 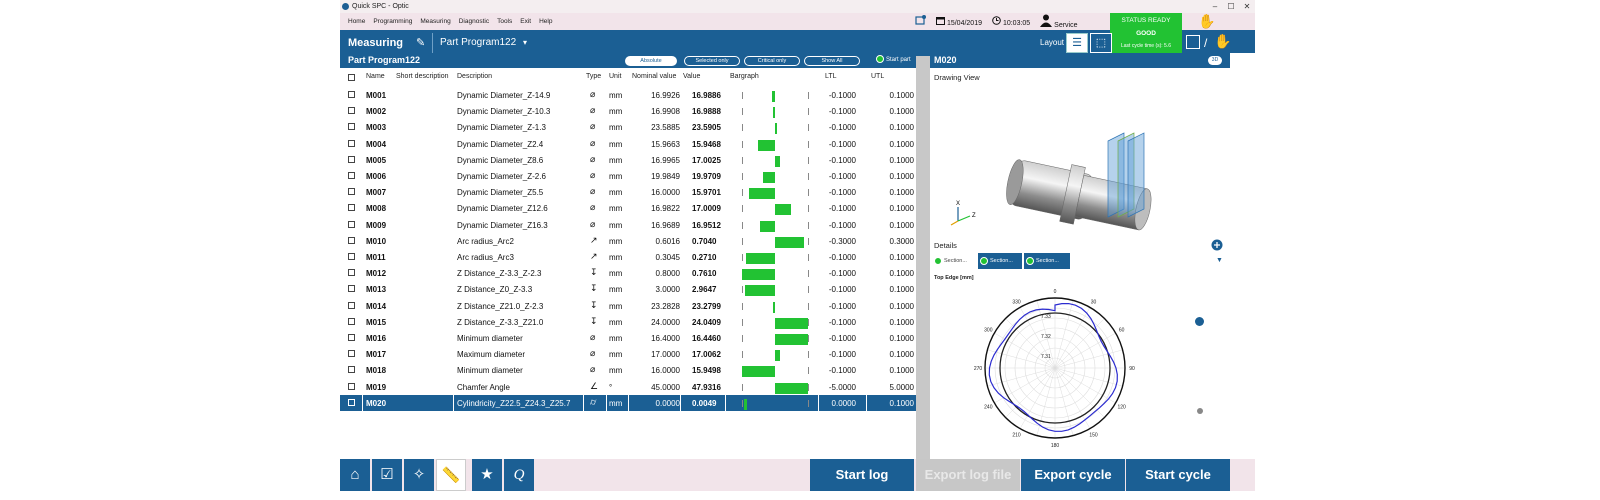 What do you see at coordinates (545, 21) in the screenshot?
I see `menu-help: Help` at bounding box center [545, 21].